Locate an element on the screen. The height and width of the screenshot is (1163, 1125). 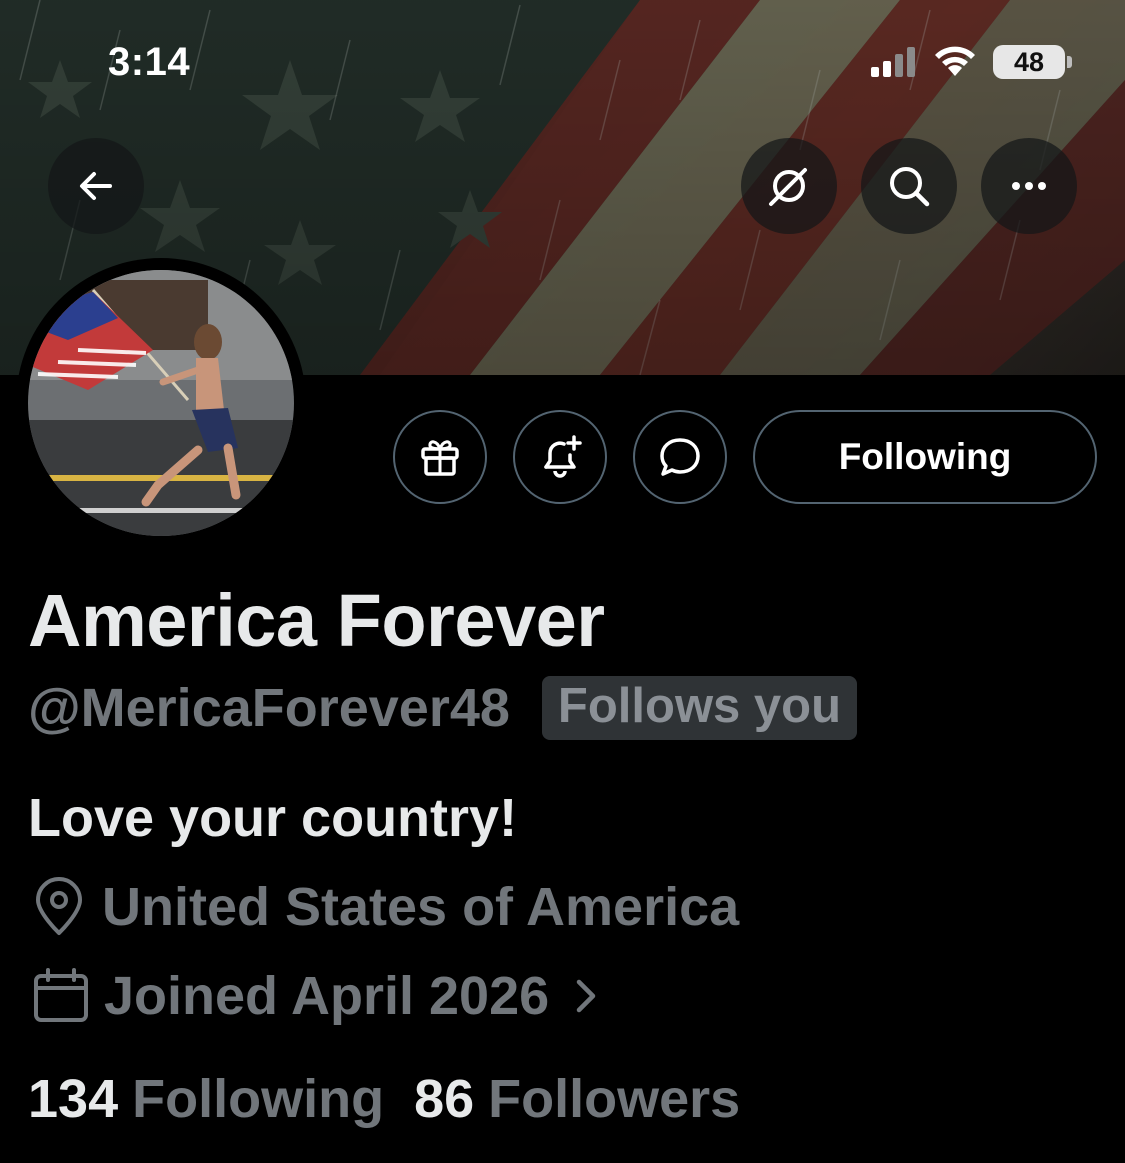
location-pin-icon is located at coordinates (59, 906).